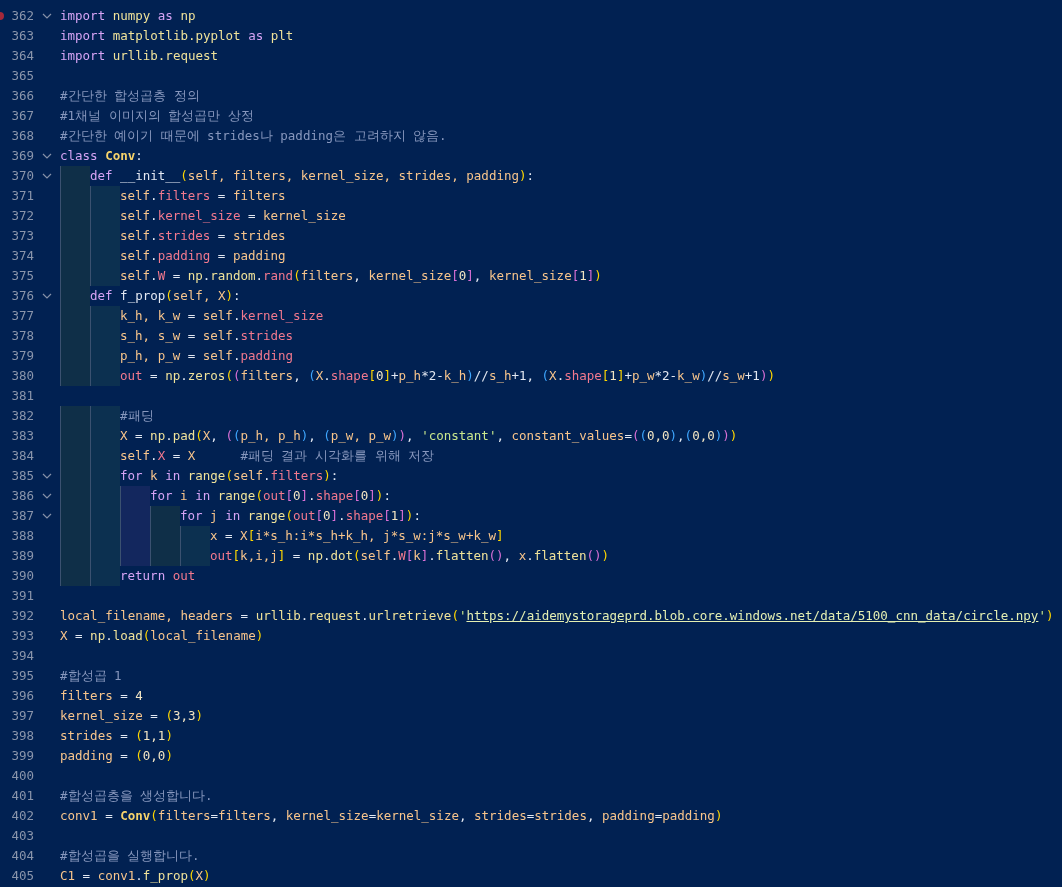 The width and height of the screenshot is (1062, 887). Describe the element at coordinates (233, 216) in the screenshot. I see `code-line: self.kernel_size = kernel_size` at that location.